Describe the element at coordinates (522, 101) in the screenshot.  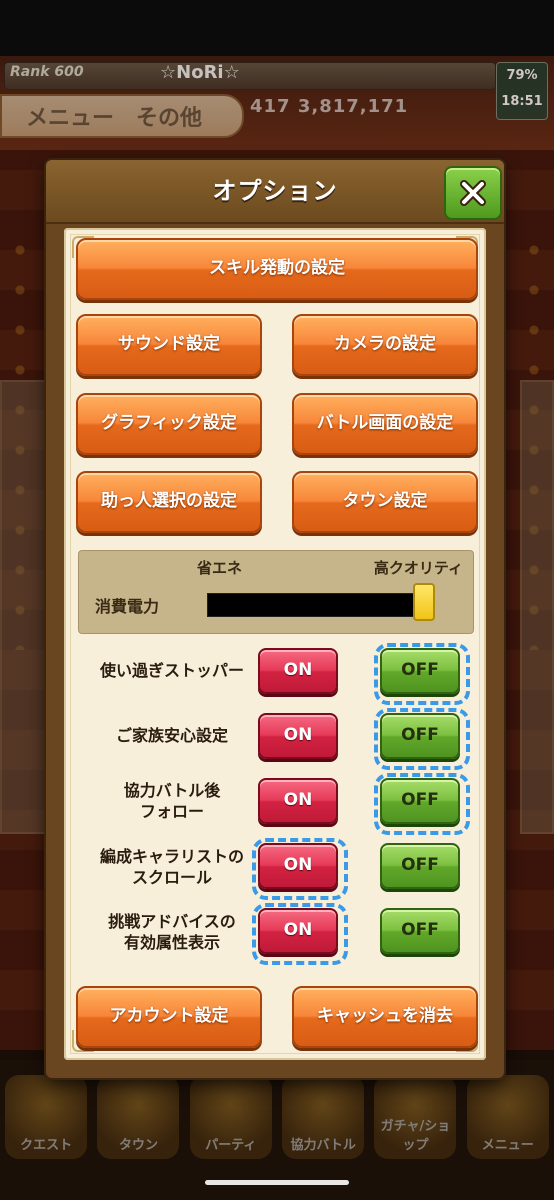
I see `clock-label: 18:51` at that location.